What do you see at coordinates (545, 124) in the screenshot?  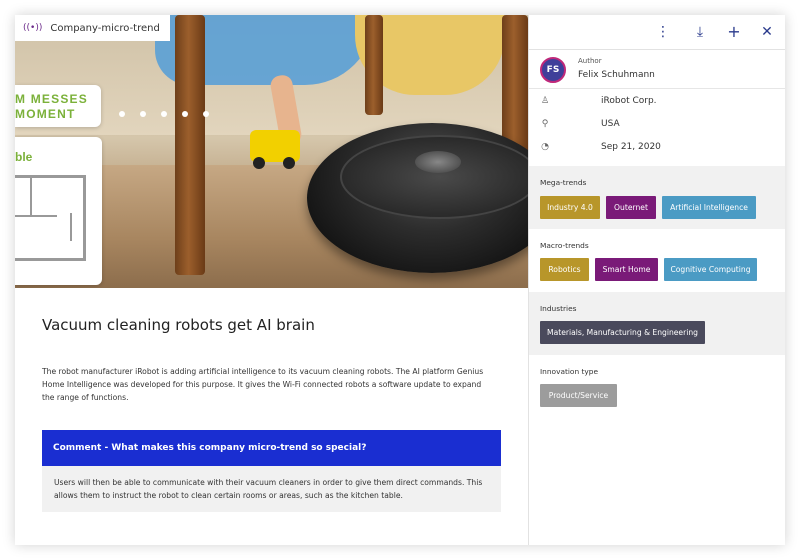 I see `location-pin-icon: ⚲` at bounding box center [545, 124].